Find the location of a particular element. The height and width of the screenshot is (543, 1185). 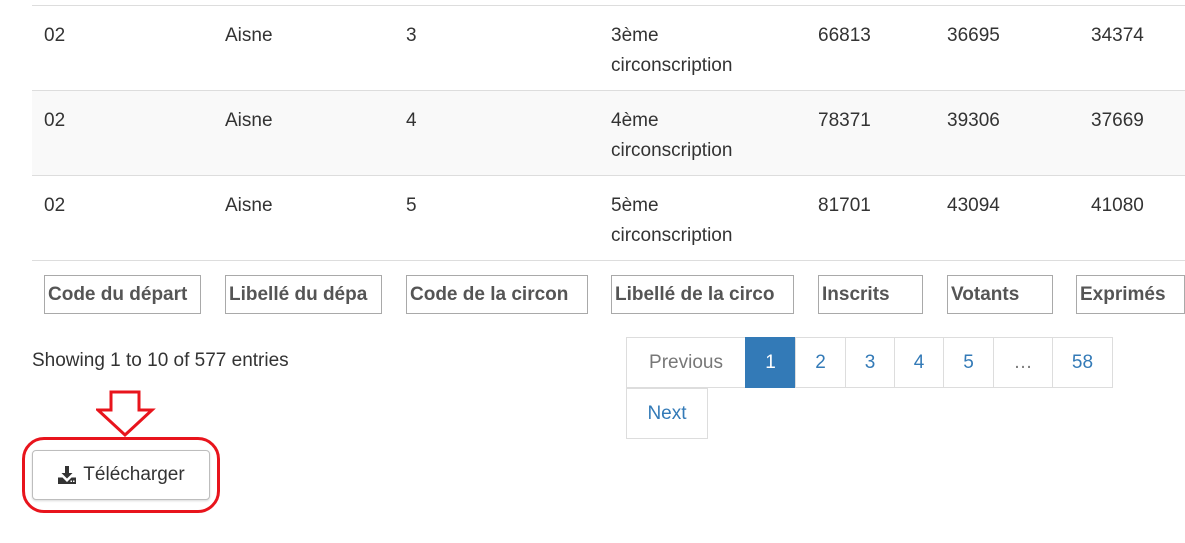

pagination: Previous 1 2 3 4 5 … 58 Next is located at coordinates (871, 389).